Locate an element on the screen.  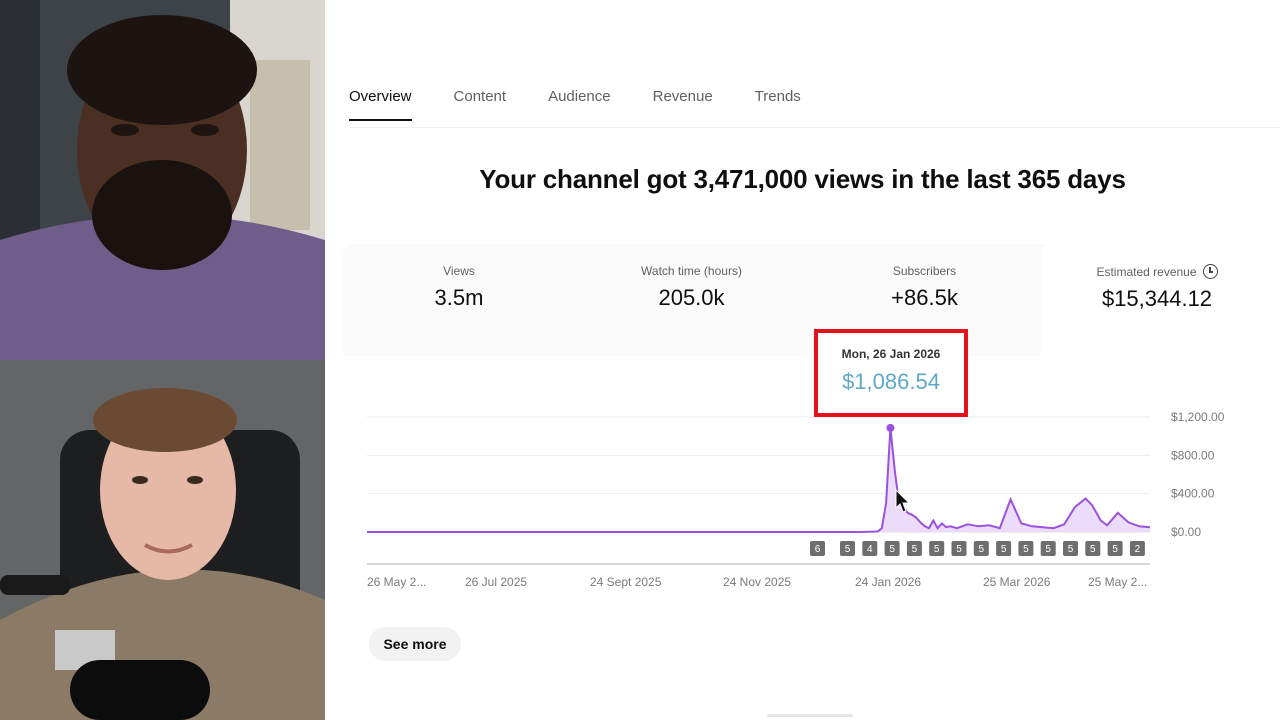
tooltip-date: Mon, 26 Jan 2026 is located at coordinates (891, 354).